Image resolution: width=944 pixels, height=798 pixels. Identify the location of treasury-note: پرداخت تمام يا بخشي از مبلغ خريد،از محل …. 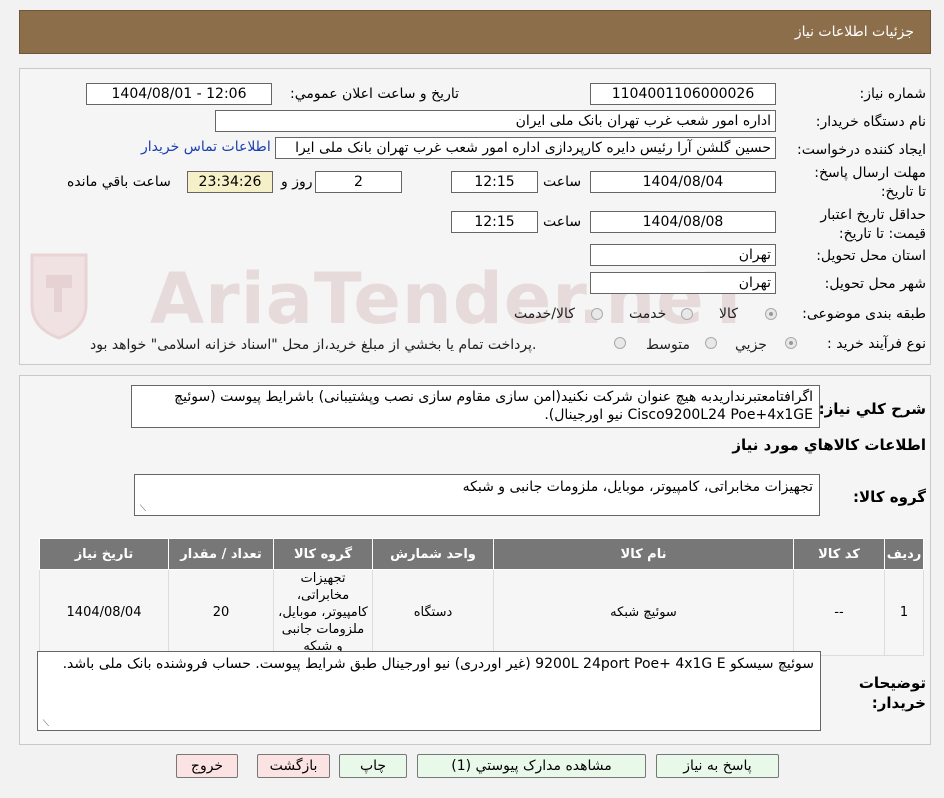
(313, 345).